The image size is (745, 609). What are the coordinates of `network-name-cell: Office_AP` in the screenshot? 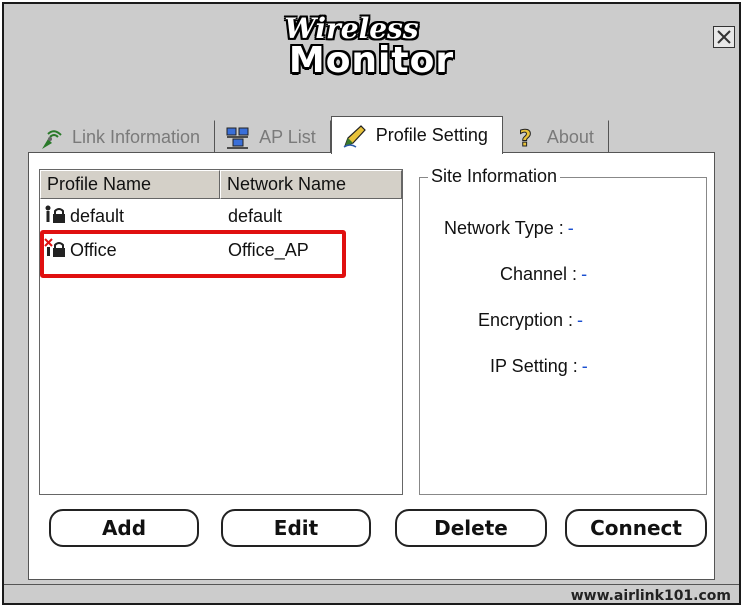 It's located at (268, 249).